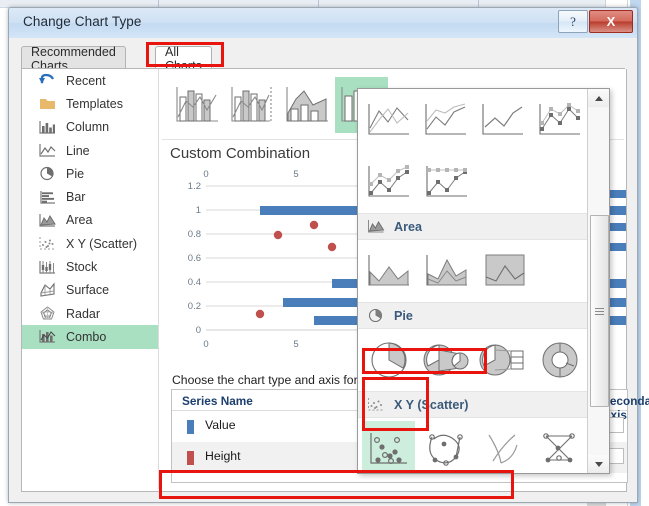 The height and width of the screenshot is (506, 649). Describe the element at coordinates (76, 197) in the screenshot. I see `sidebar-item-label: Bar` at that location.